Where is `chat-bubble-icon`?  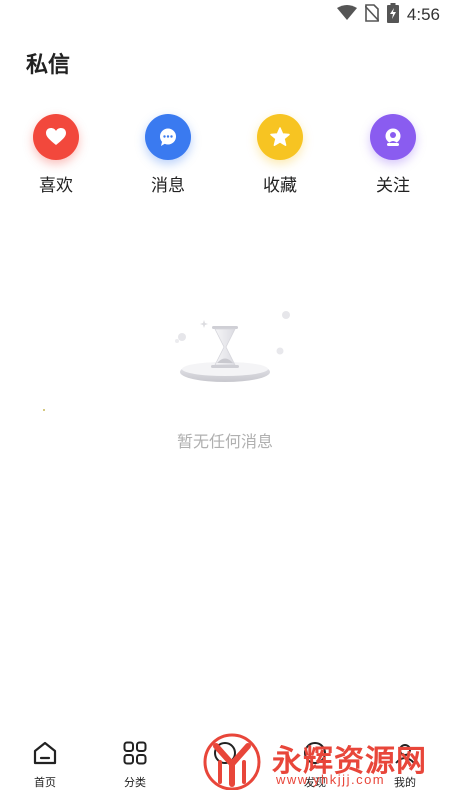 chat-bubble-icon is located at coordinates (168, 137).